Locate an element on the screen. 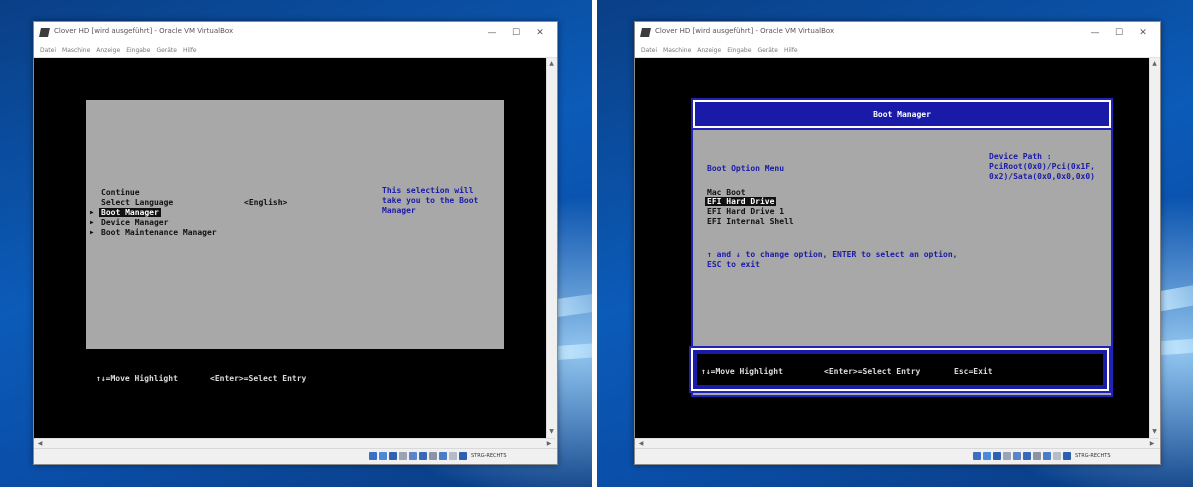 The image size is (1193, 487). menu-item-select-language: Select Language is located at coordinates (137, 202).